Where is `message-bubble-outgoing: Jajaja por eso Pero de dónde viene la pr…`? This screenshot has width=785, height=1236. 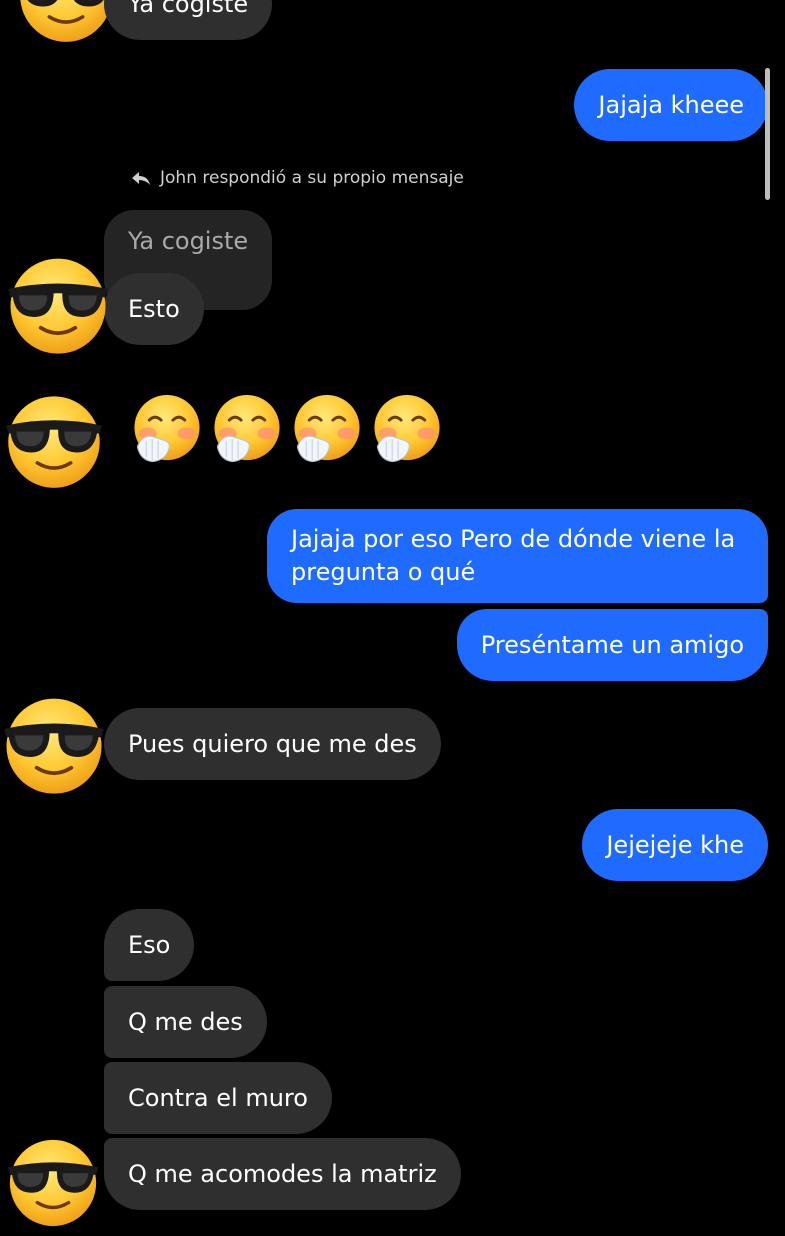
message-bubble-outgoing: Jajaja por eso Pero de dónde viene la pr… is located at coordinates (517, 556).